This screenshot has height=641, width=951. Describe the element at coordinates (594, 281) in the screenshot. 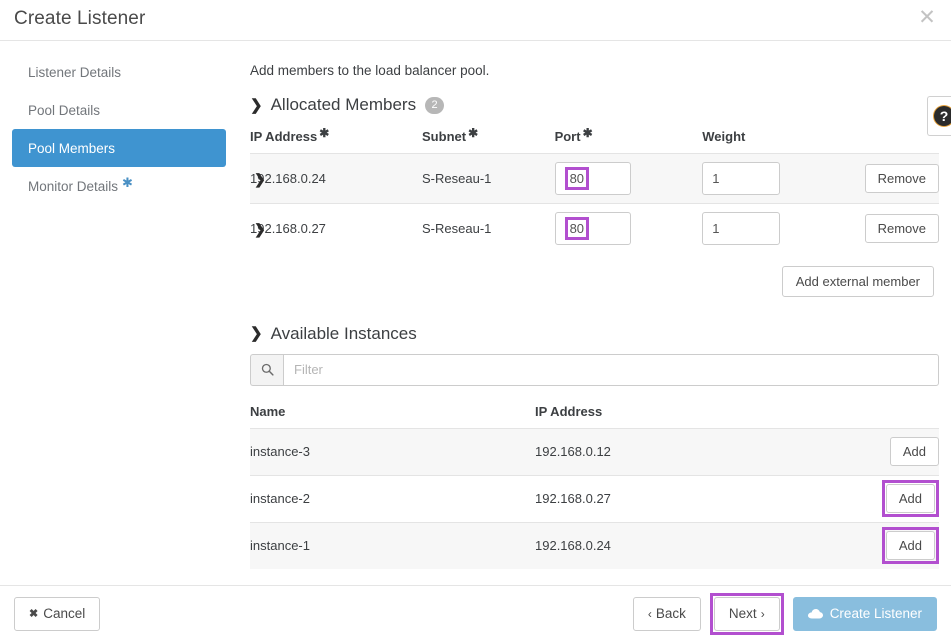

I see `add-external-member-row: Add external member` at that location.